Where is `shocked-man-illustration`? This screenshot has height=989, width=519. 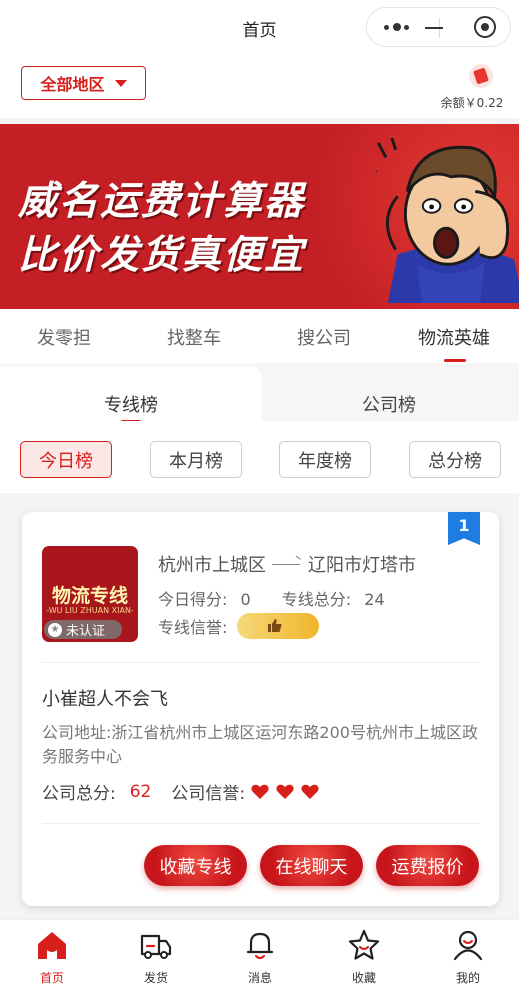 shocked-man-illustration is located at coordinates (447, 220).